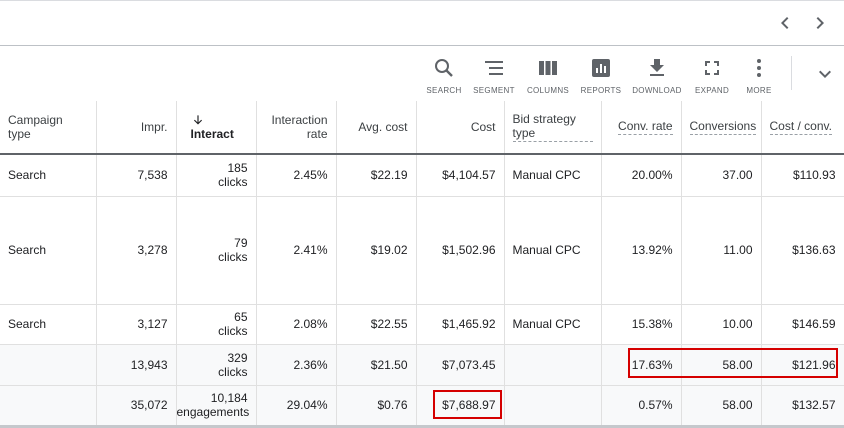 This screenshot has height=428, width=844. I want to click on cell-conv-rate: 0.57%, so click(641, 405).